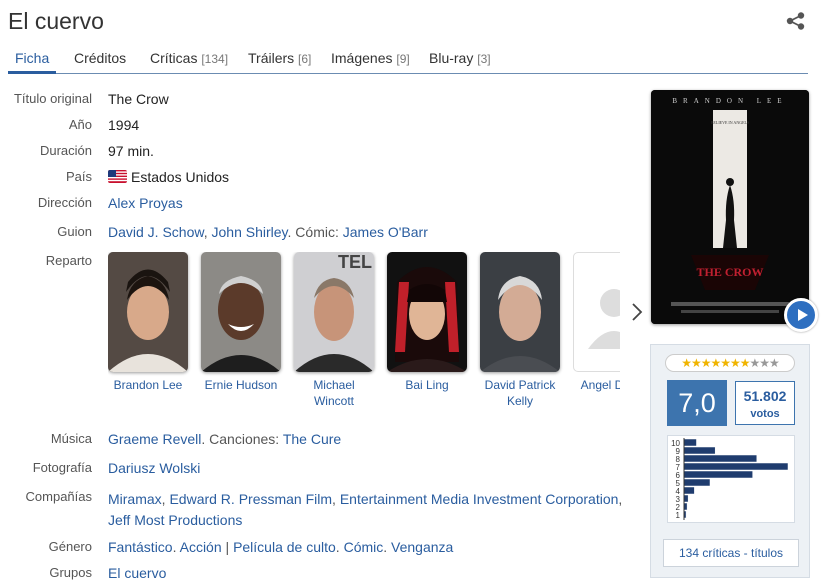  I want to click on tab-bluray: Blu-ray [3], so click(460, 58).